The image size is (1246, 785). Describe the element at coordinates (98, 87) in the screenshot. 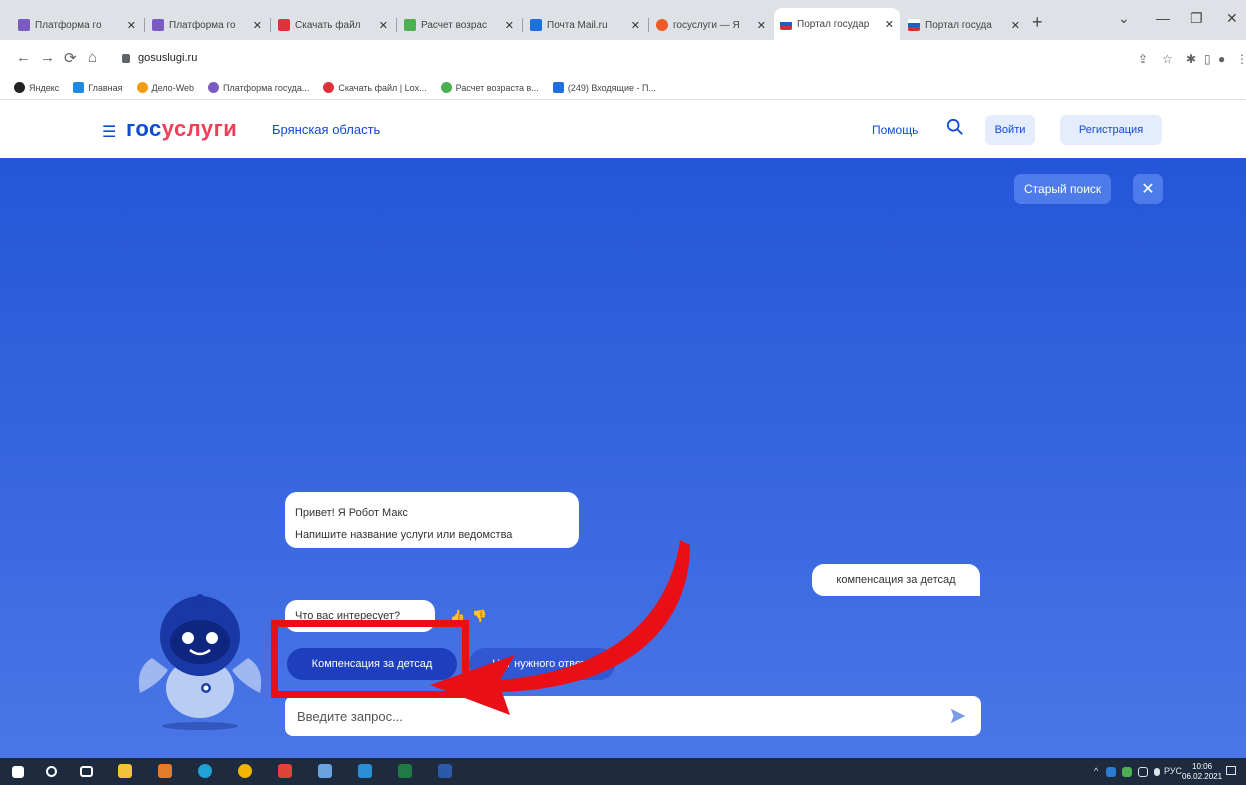

I see `bookmark-item: Главная` at that location.